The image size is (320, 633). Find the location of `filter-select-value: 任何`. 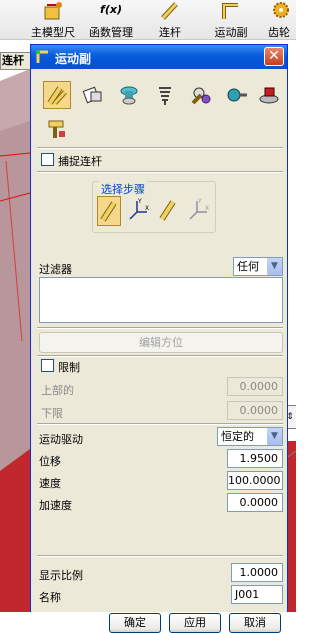

filter-select-value: 任何 is located at coordinates (248, 266).